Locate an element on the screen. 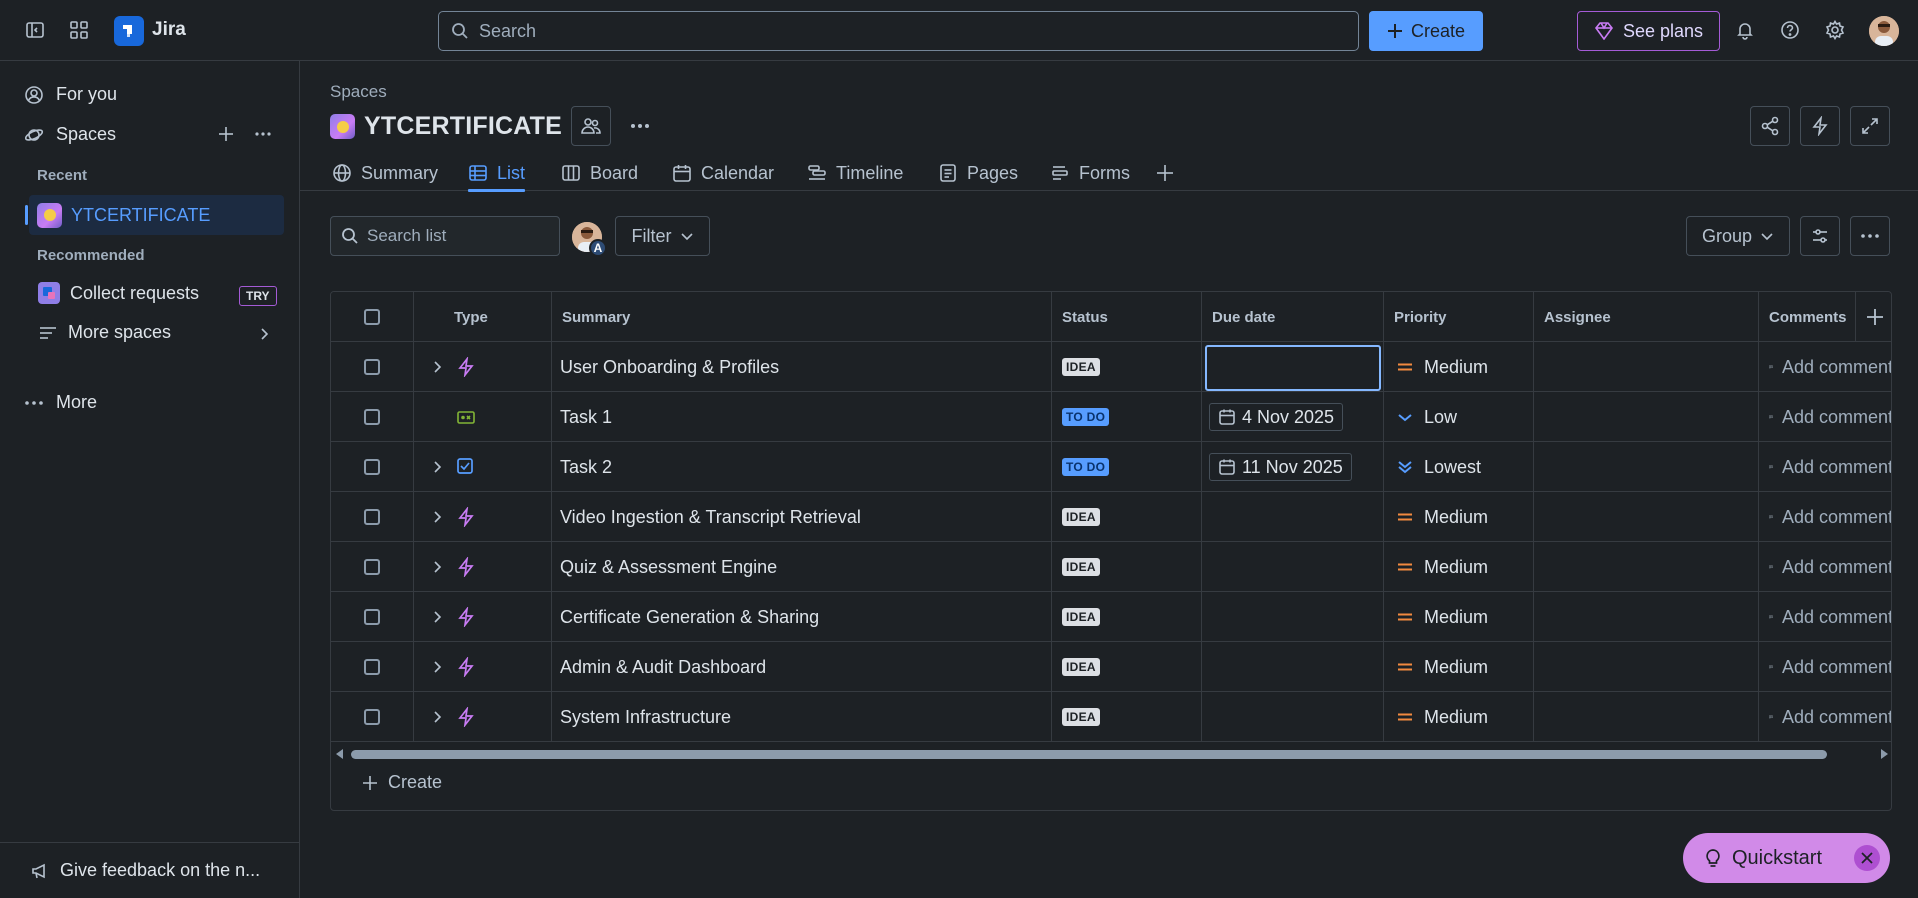 Image resolution: width=1918 pixels, height=898 pixels. column-header-type: Type is located at coordinates (483, 317).